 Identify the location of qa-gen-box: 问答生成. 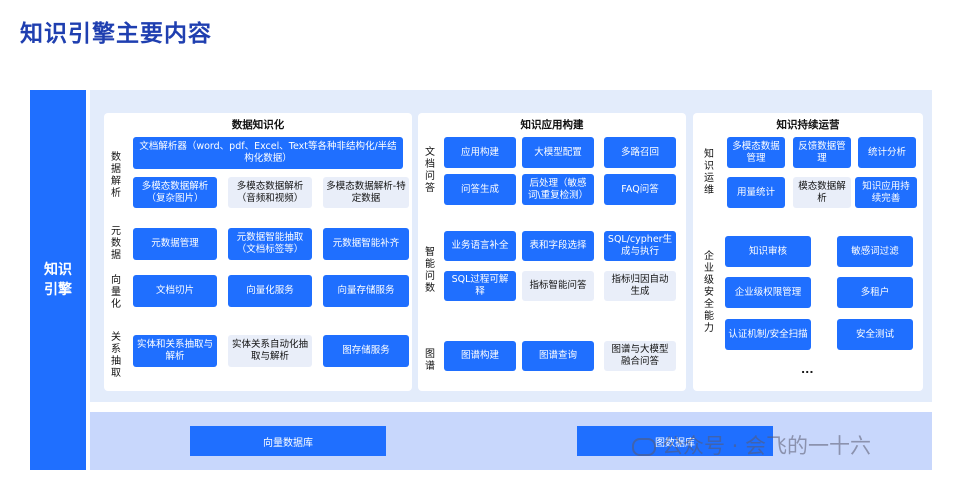
(480, 189).